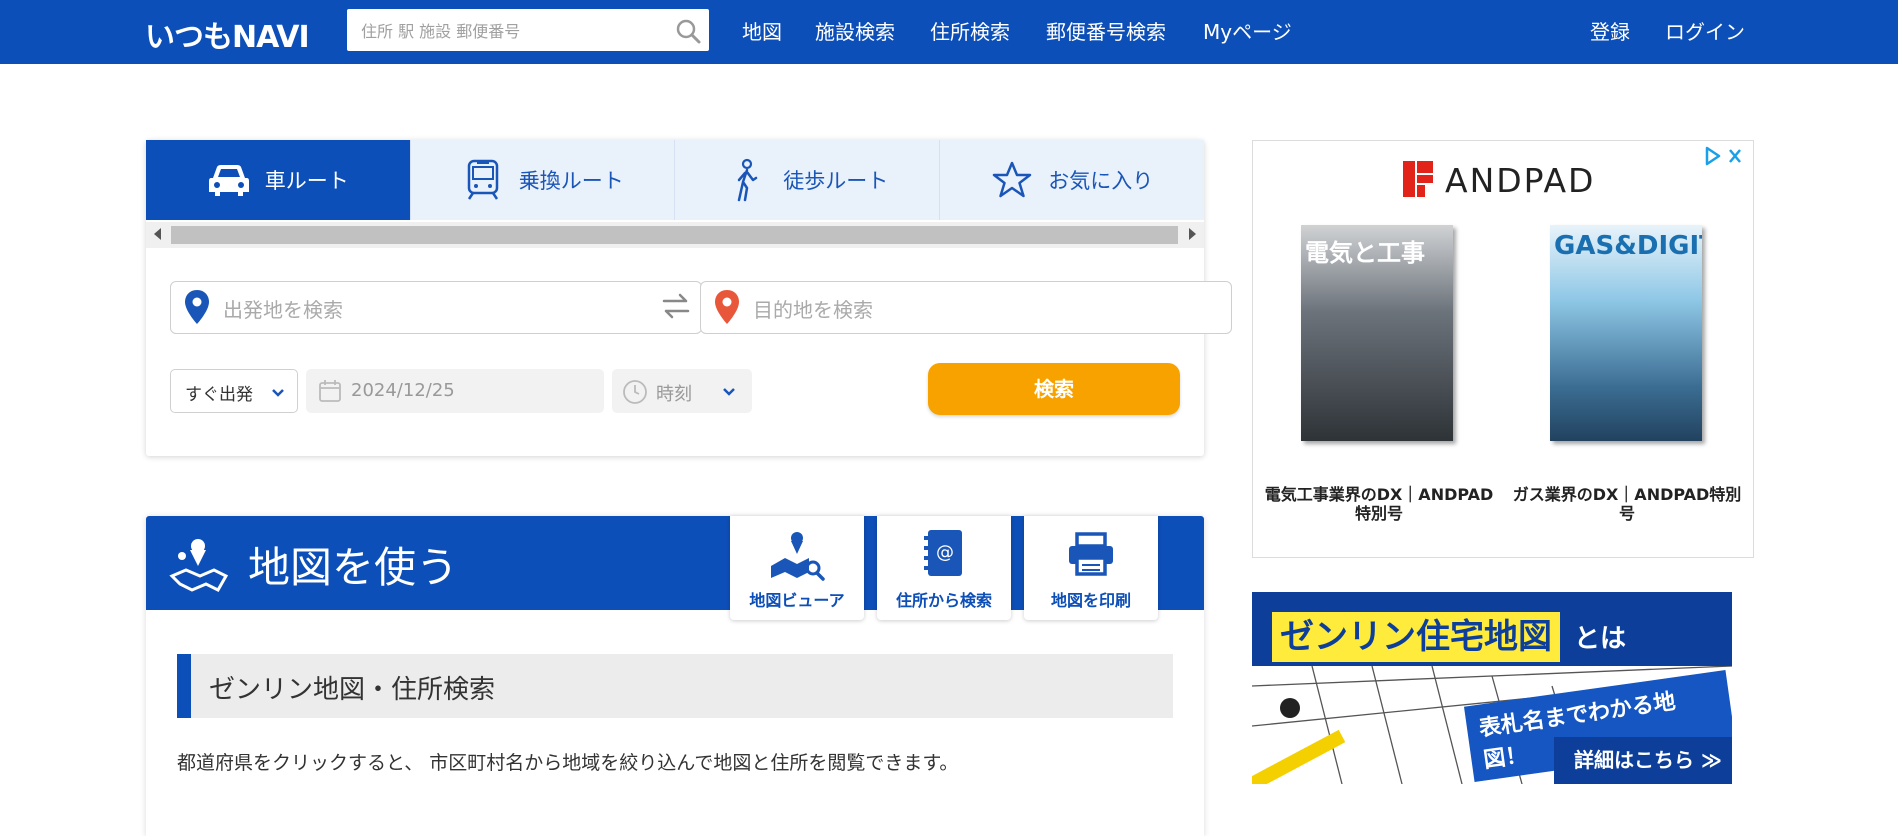 This screenshot has height=836, width=1898. I want to click on subheading-accent-bar, so click(184, 686).